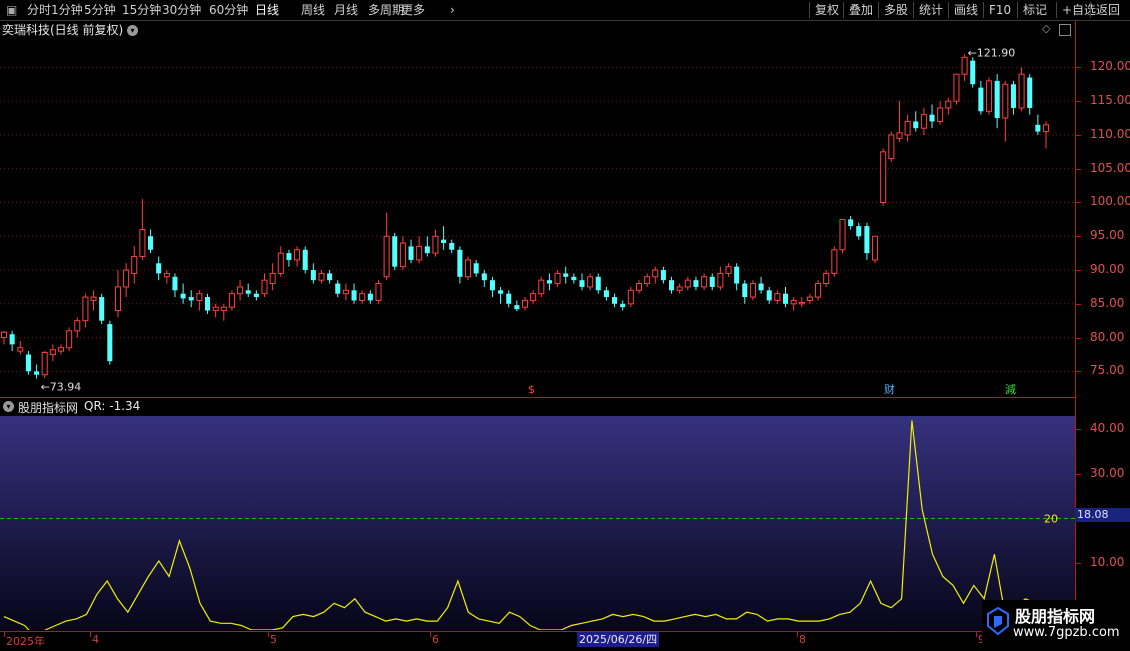 Image resolution: width=1130 pixels, height=651 pixels. I want to click on toolbar-action: F10, so click(1000, 10).